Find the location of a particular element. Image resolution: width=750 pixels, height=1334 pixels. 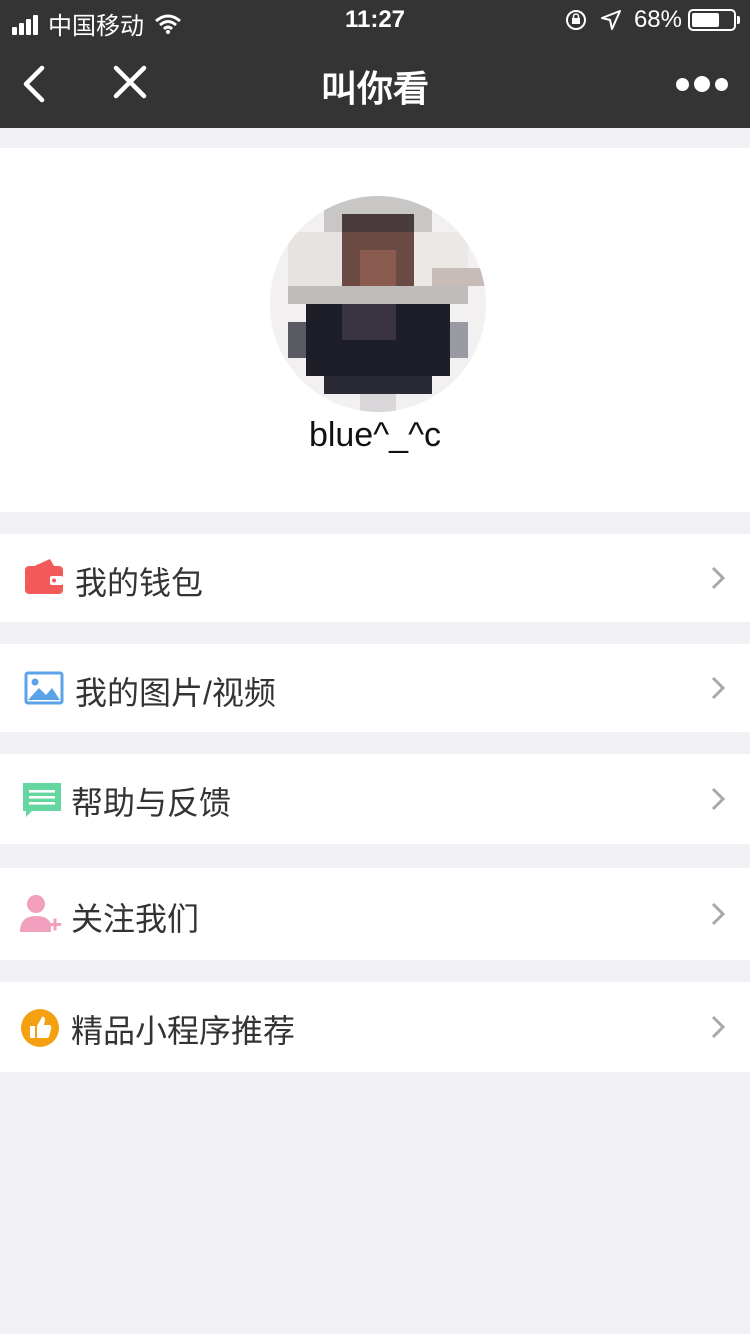

image-icon is located at coordinates (44, 688).